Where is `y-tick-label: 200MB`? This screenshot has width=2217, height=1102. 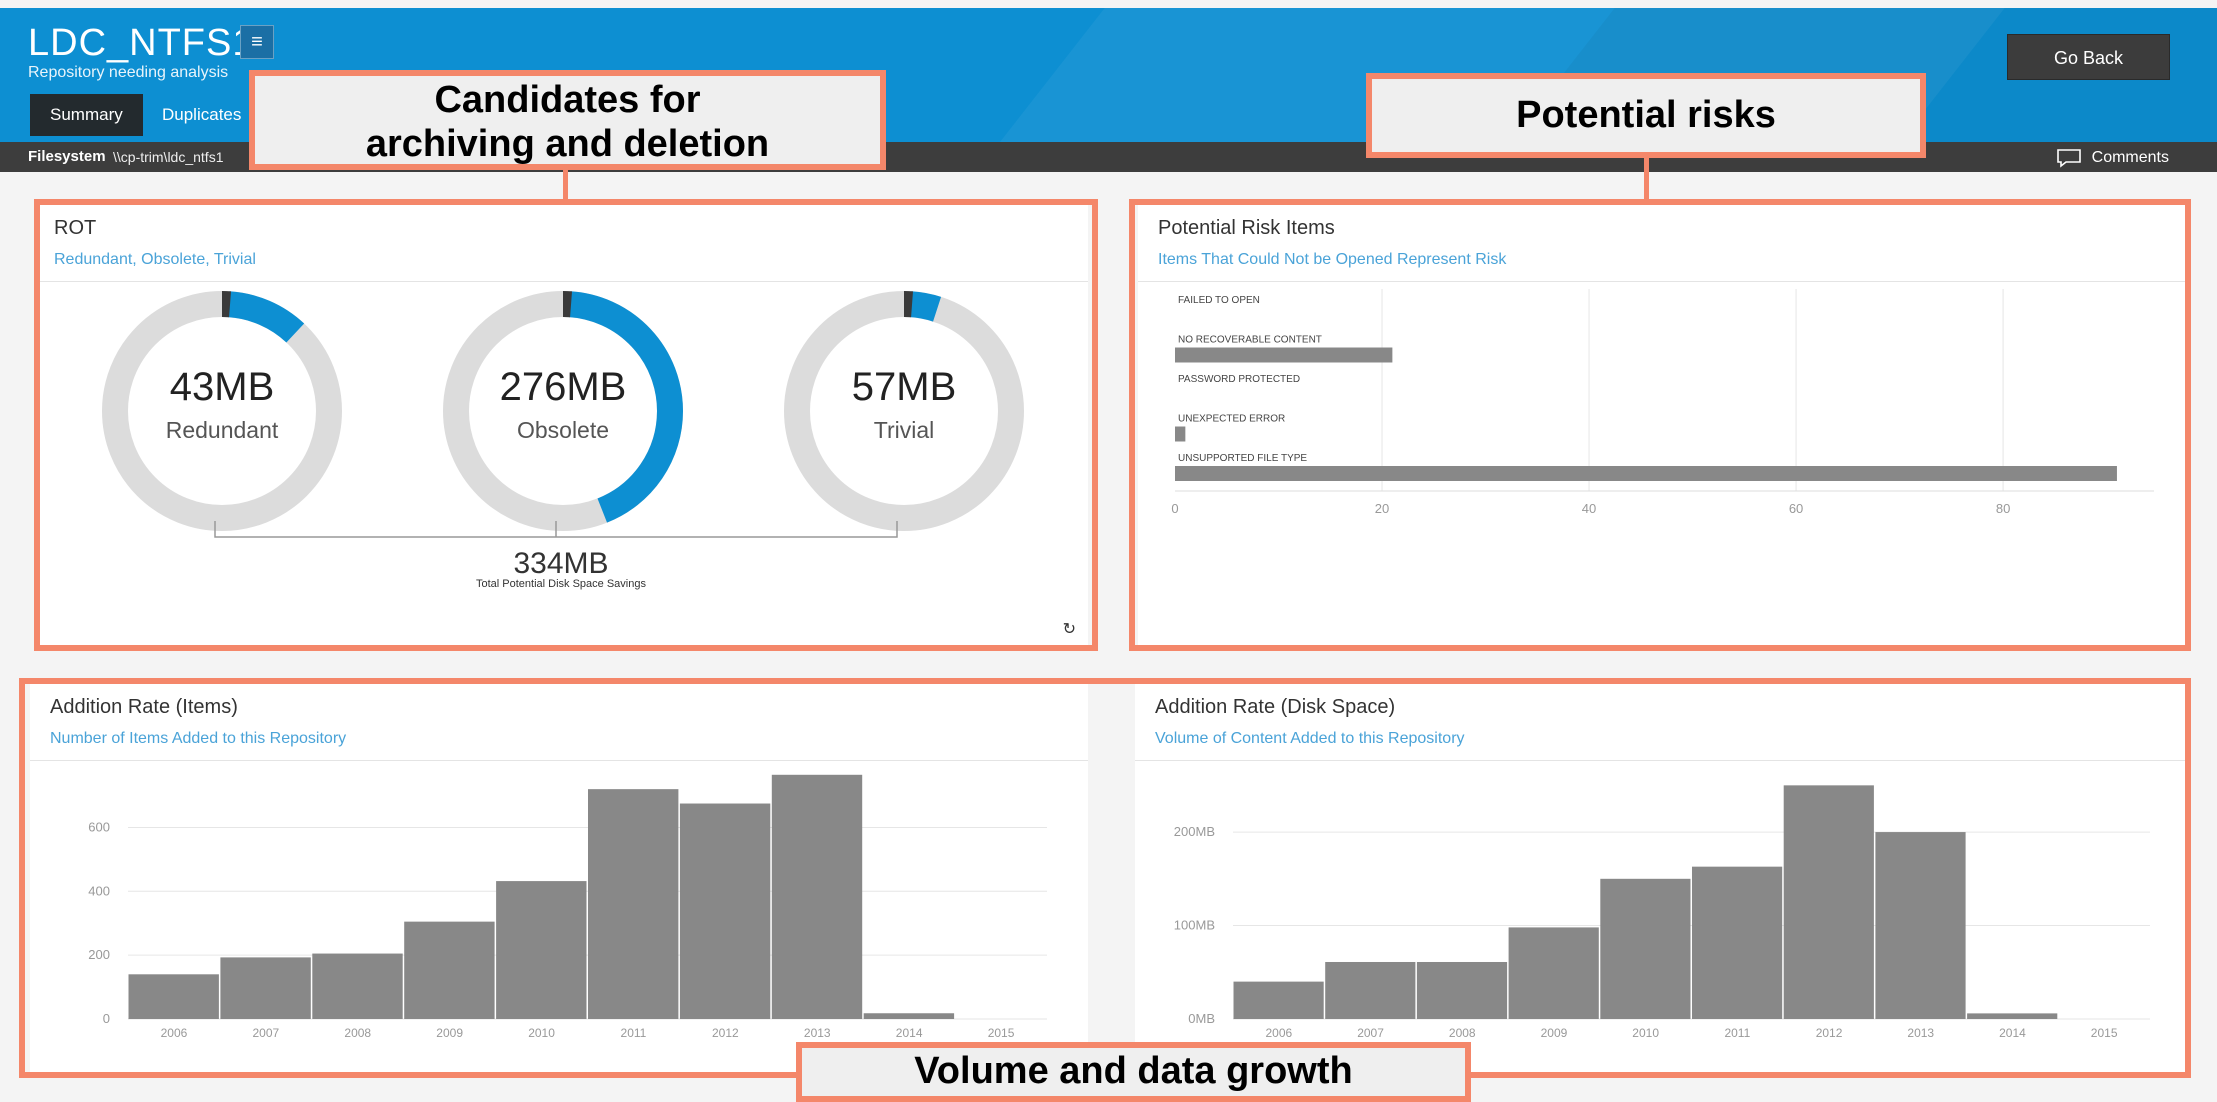
y-tick-label: 200MB is located at coordinates (1194, 831).